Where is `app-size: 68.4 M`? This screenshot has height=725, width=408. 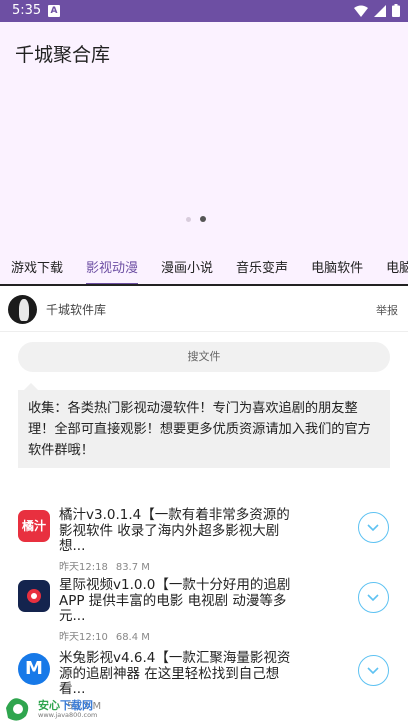 app-size: 68.4 M is located at coordinates (132, 637).